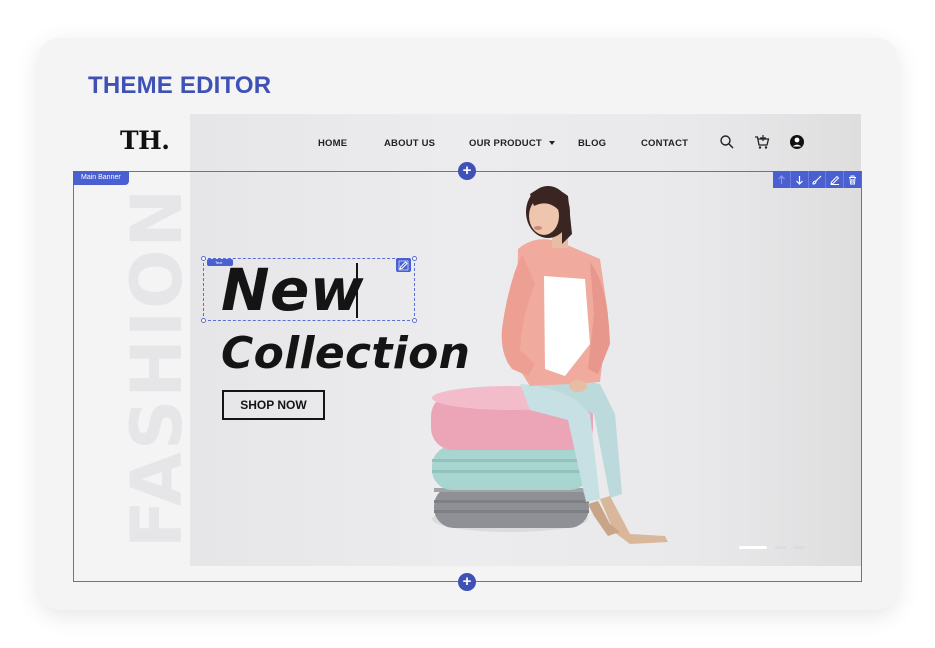 This screenshot has width=935, height=648. What do you see at coordinates (467, 582) in the screenshot?
I see `add-section-below-button: +` at bounding box center [467, 582].